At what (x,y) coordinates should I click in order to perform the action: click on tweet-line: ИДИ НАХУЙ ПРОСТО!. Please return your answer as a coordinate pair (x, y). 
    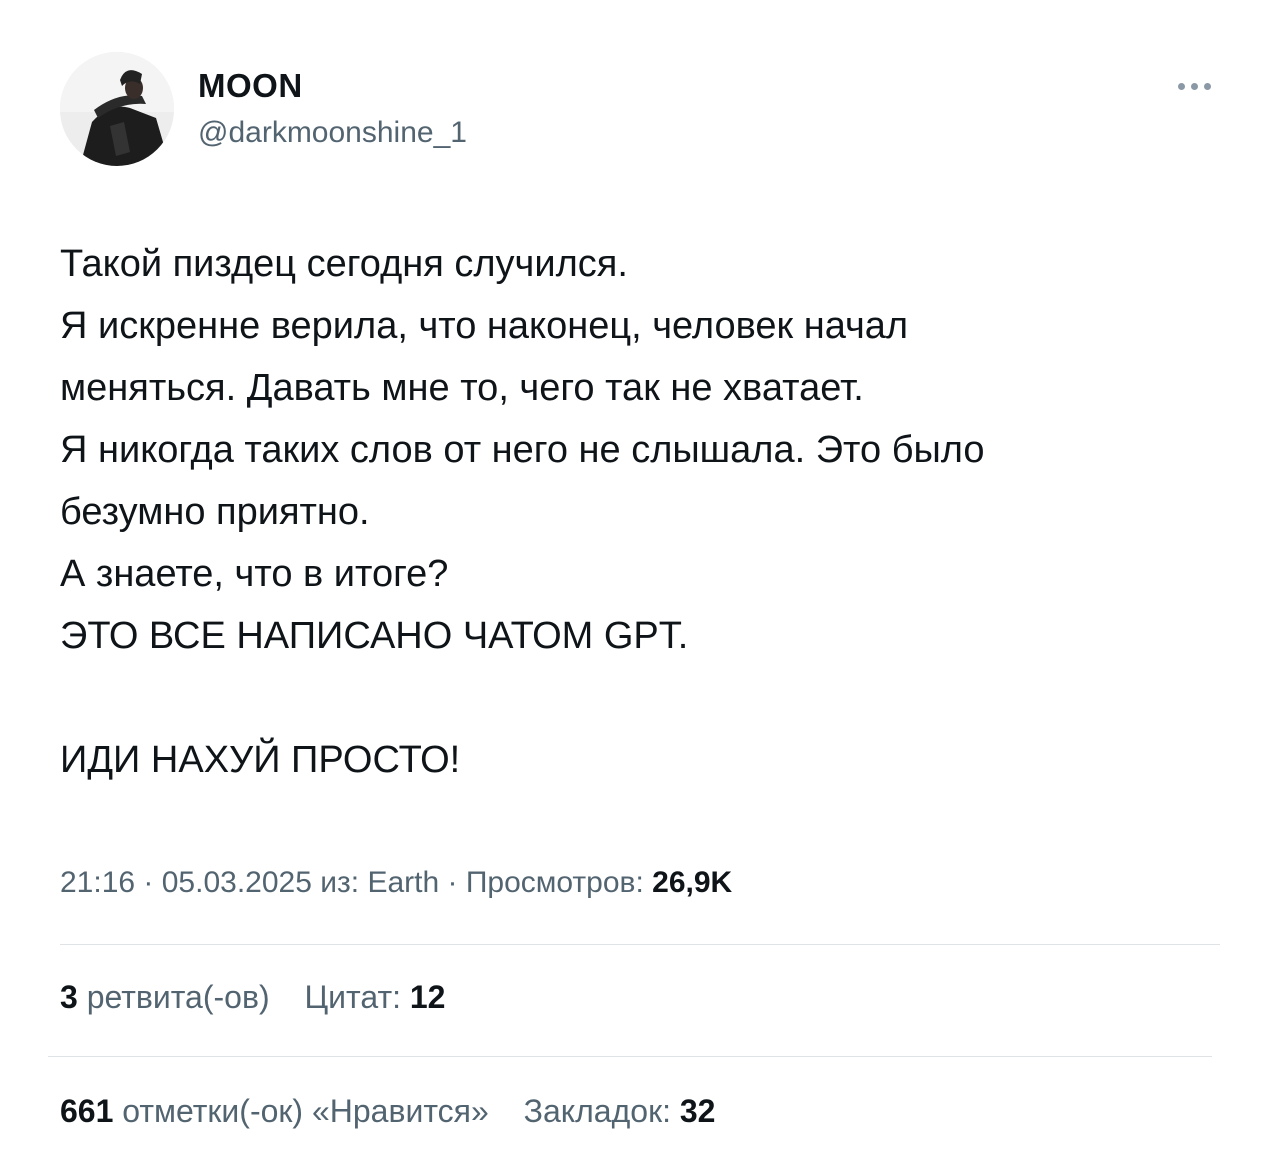
    Looking at the image, I should click on (260, 760).